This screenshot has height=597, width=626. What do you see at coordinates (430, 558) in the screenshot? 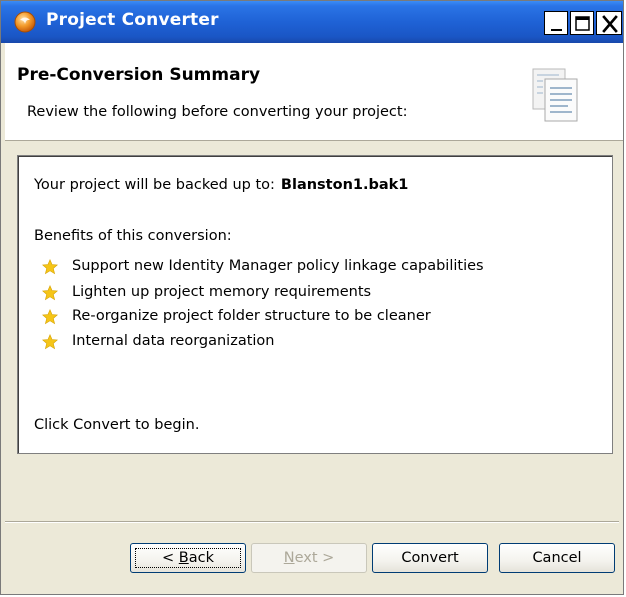
I see `convert-button: Convert` at bounding box center [430, 558].